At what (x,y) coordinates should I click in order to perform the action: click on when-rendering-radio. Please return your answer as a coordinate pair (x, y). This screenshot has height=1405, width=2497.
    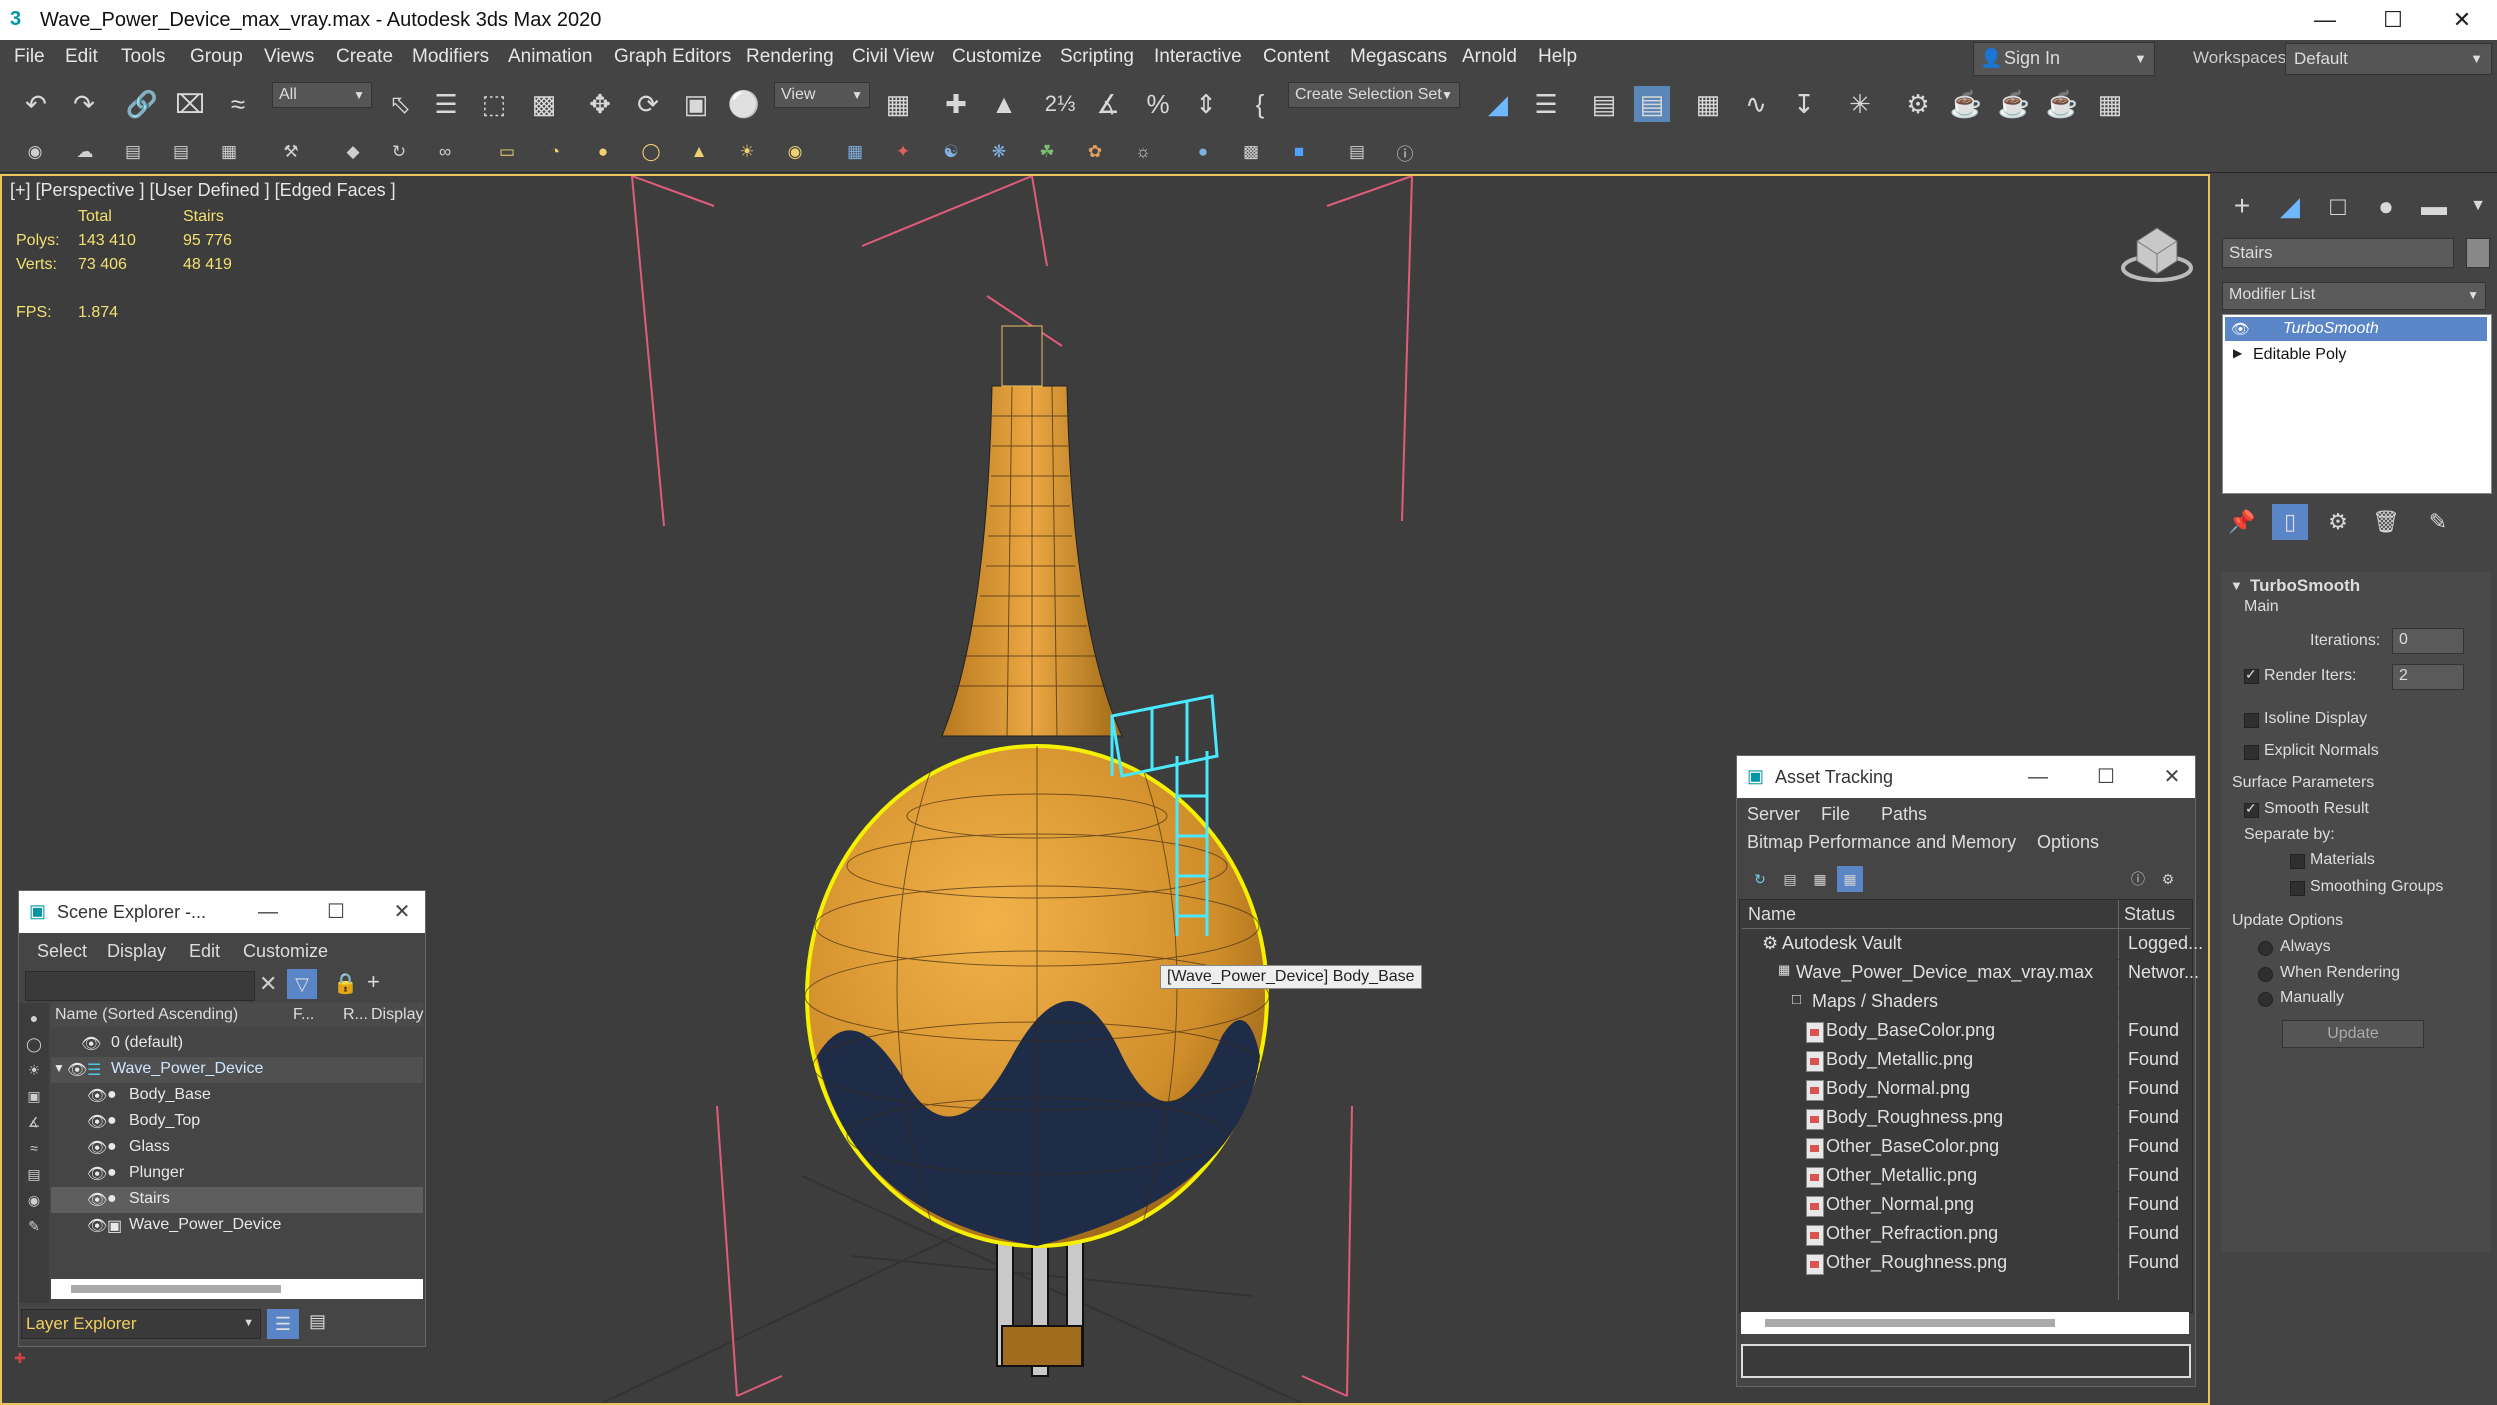
    Looking at the image, I should click on (2265, 974).